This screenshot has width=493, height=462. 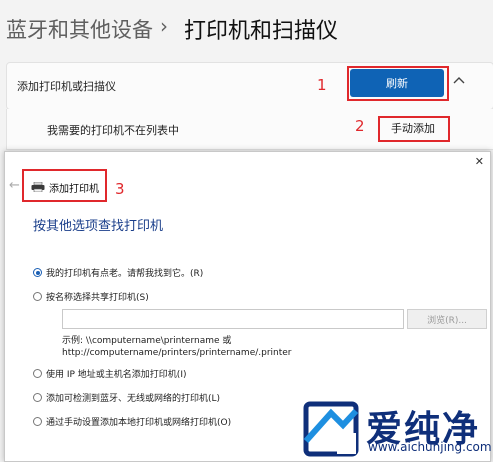 I want to click on step-3-annotation: 3, so click(x=120, y=189).